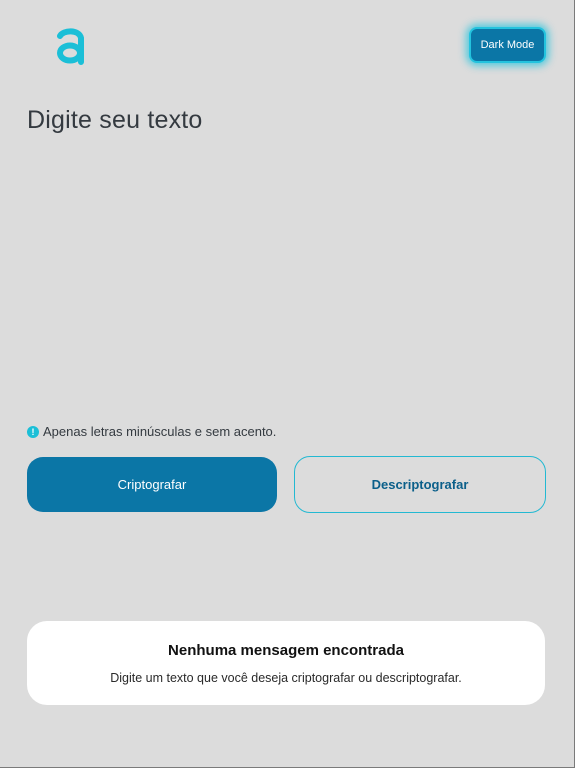 The width and height of the screenshot is (575, 768). What do you see at coordinates (115, 120) in the screenshot?
I see `text-input-heading: Digite seu texto` at bounding box center [115, 120].